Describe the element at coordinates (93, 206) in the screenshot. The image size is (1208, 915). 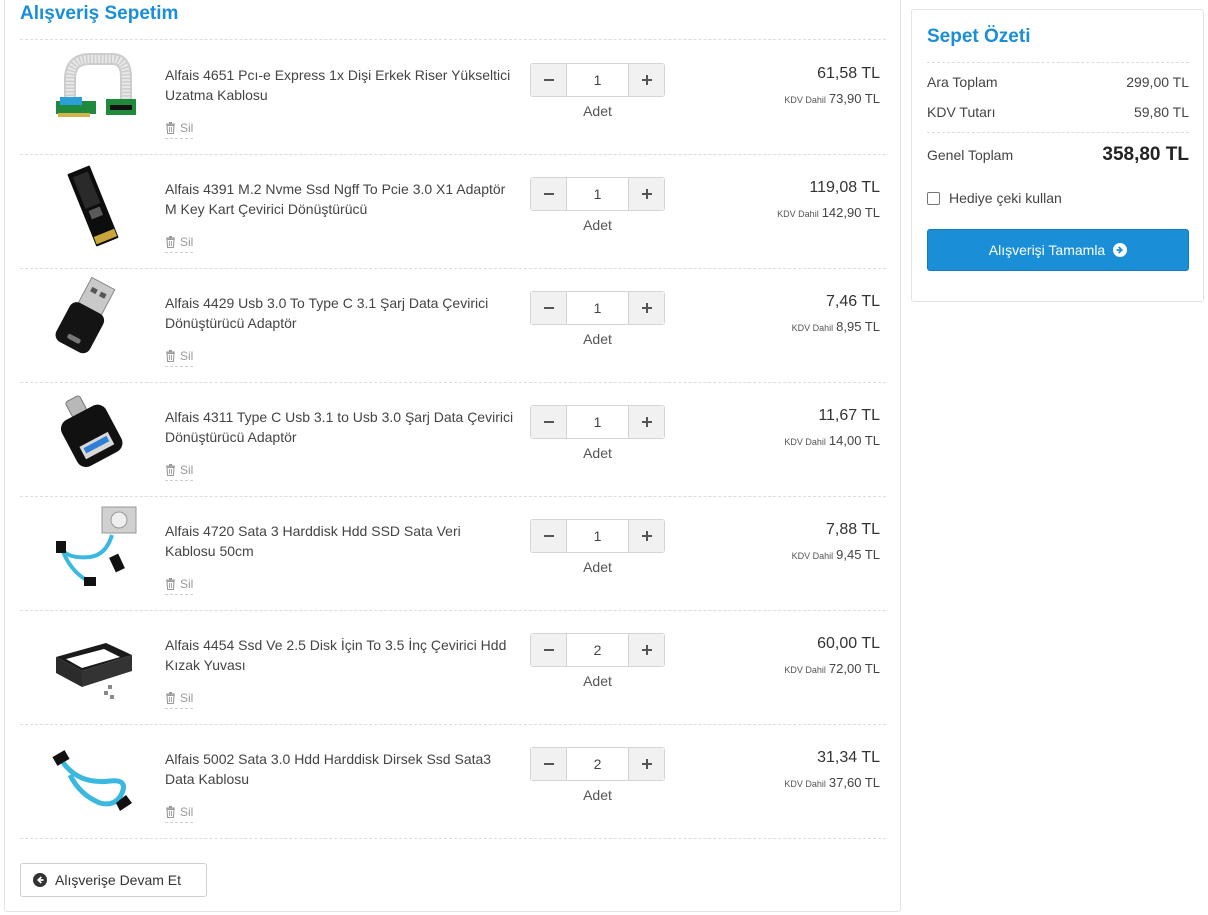
I see `m2-adapter-card-icon` at that location.